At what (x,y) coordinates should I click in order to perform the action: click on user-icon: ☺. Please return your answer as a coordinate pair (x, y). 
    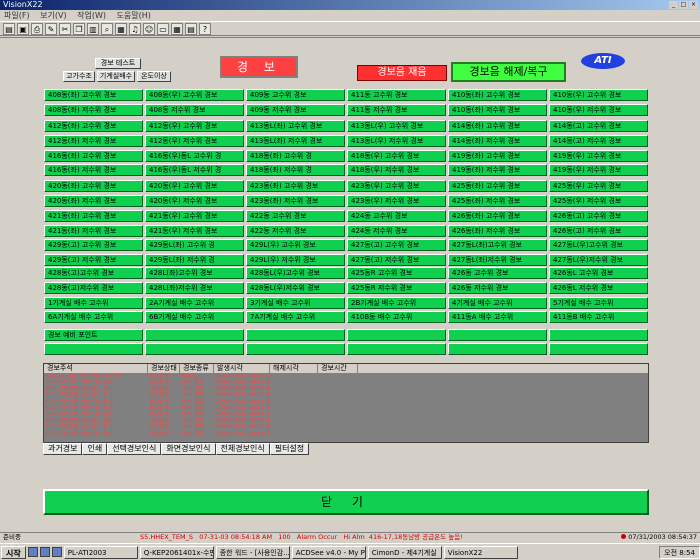
    Looking at the image, I should click on (149, 29).